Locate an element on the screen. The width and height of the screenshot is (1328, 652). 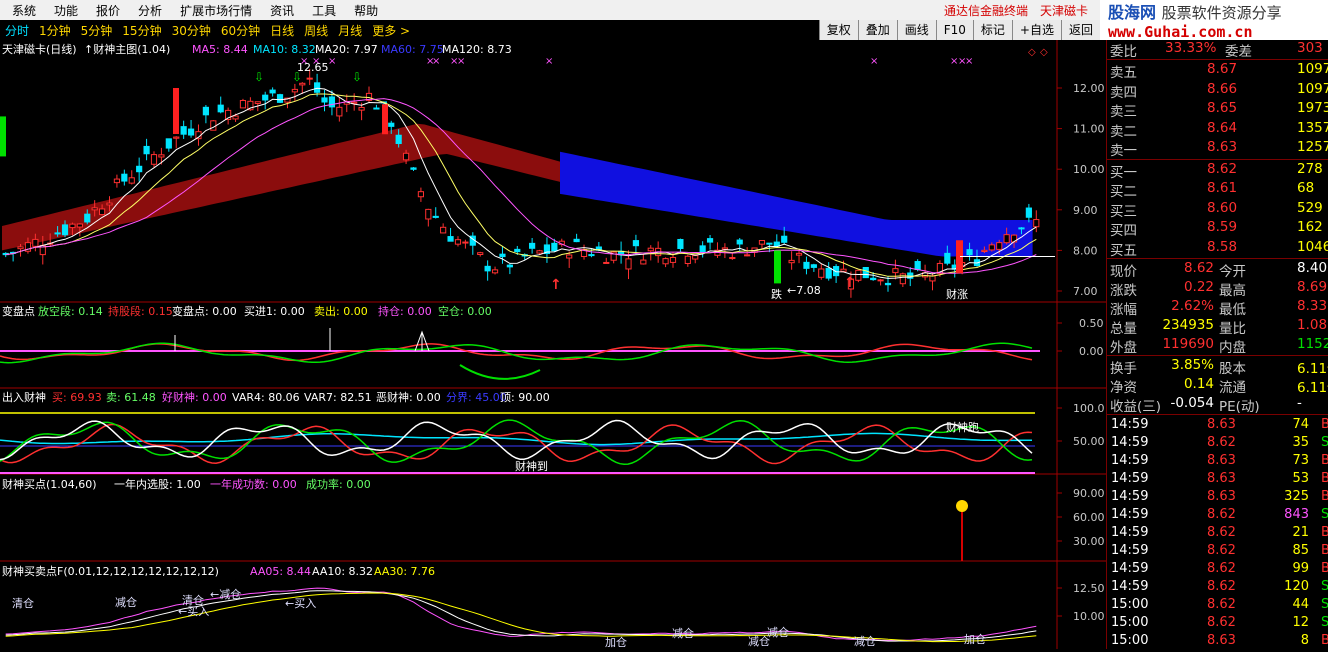
tick-vol: 53 is located at coordinates (1300, 478).